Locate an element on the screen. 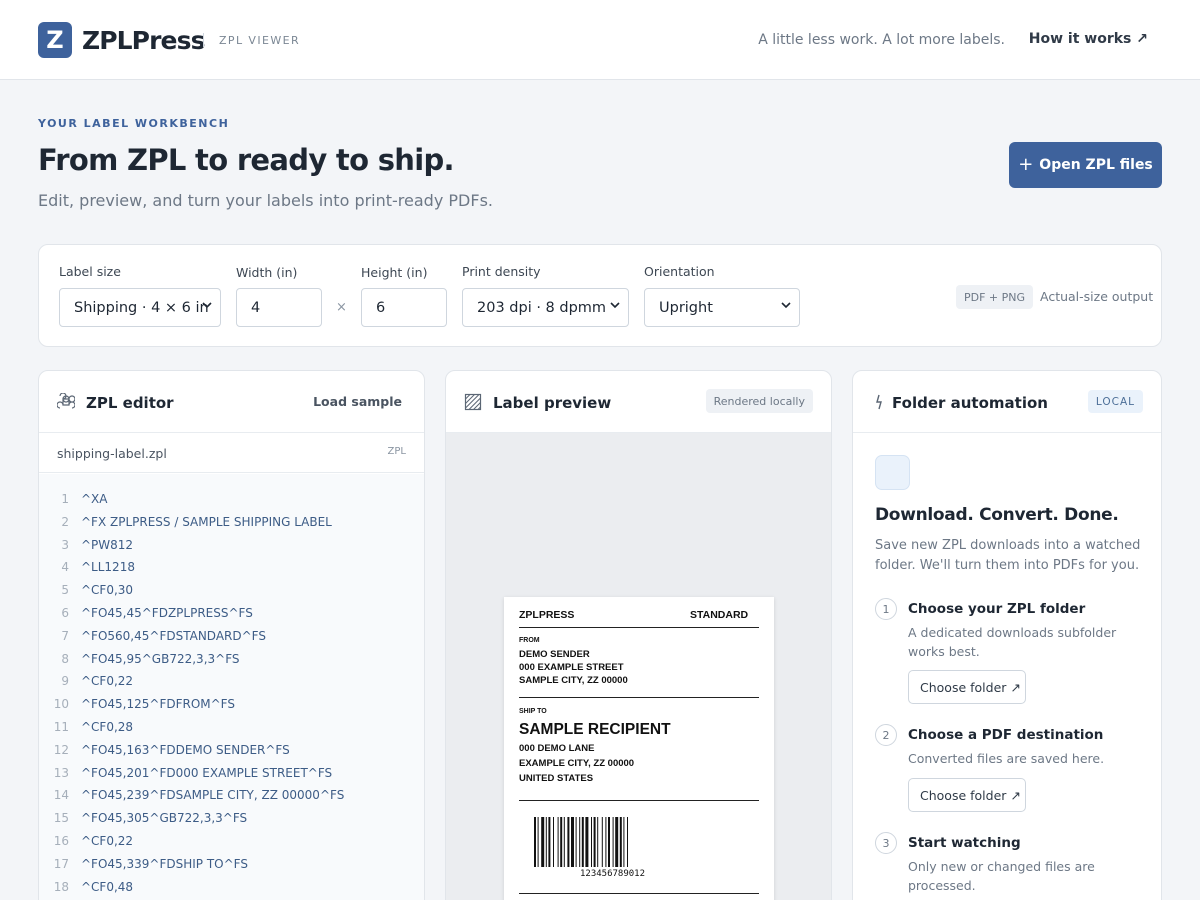 The height and width of the screenshot is (900, 1200). code-text: ^FX ZPLPRESS / SAMPLE SHIPPING LABEL is located at coordinates (206, 521).